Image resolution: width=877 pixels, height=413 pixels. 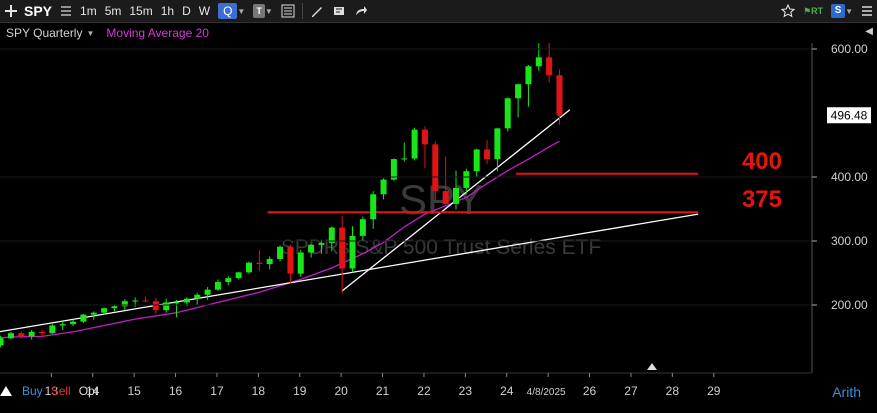 I want to click on time-tick-label: 21, so click(x=383, y=391).